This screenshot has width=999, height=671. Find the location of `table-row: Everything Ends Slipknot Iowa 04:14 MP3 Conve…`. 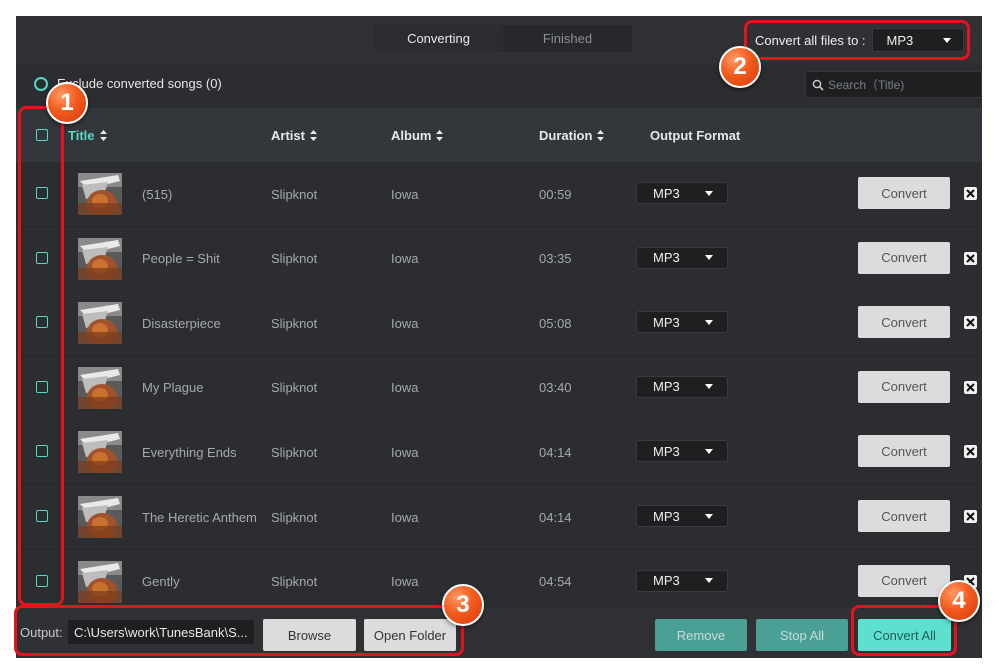

table-row: Everything Ends Slipknot Iowa 04:14 MP3 Conve… is located at coordinates (499, 453).